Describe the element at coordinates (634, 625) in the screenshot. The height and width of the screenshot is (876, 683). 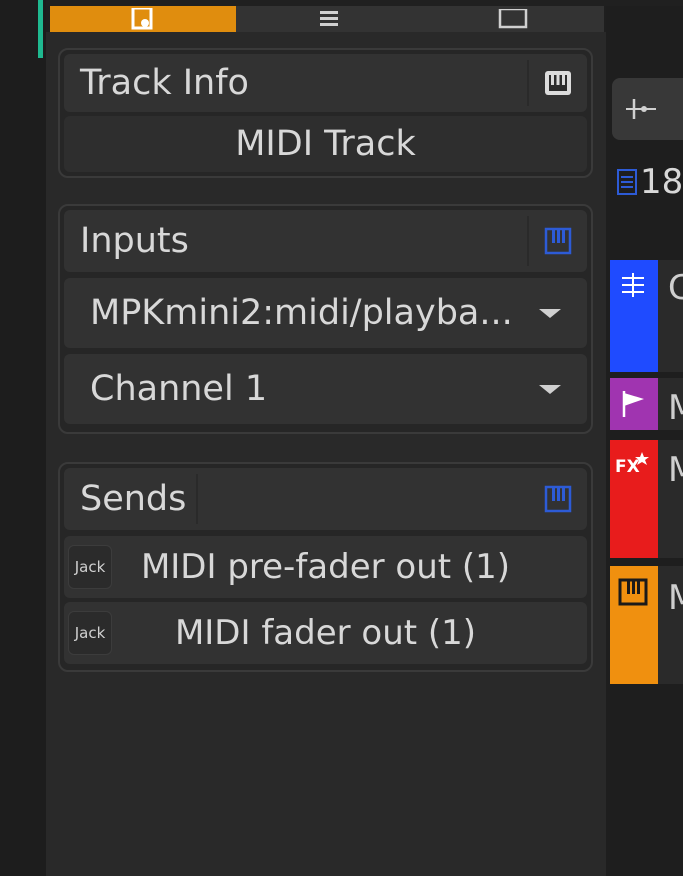
I see `track-color-midi` at that location.